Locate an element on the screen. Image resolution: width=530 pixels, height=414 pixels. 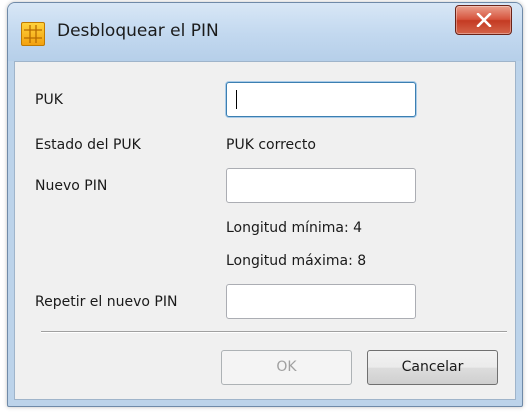
close-icon is located at coordinates (484, 20).